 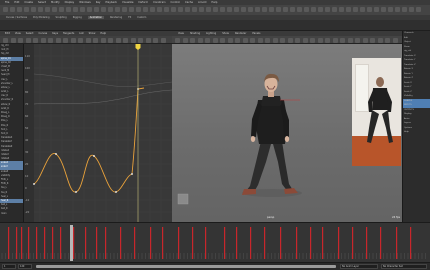 I want to click on viewport-menu-item-0: View, so click(x=181, y=33).